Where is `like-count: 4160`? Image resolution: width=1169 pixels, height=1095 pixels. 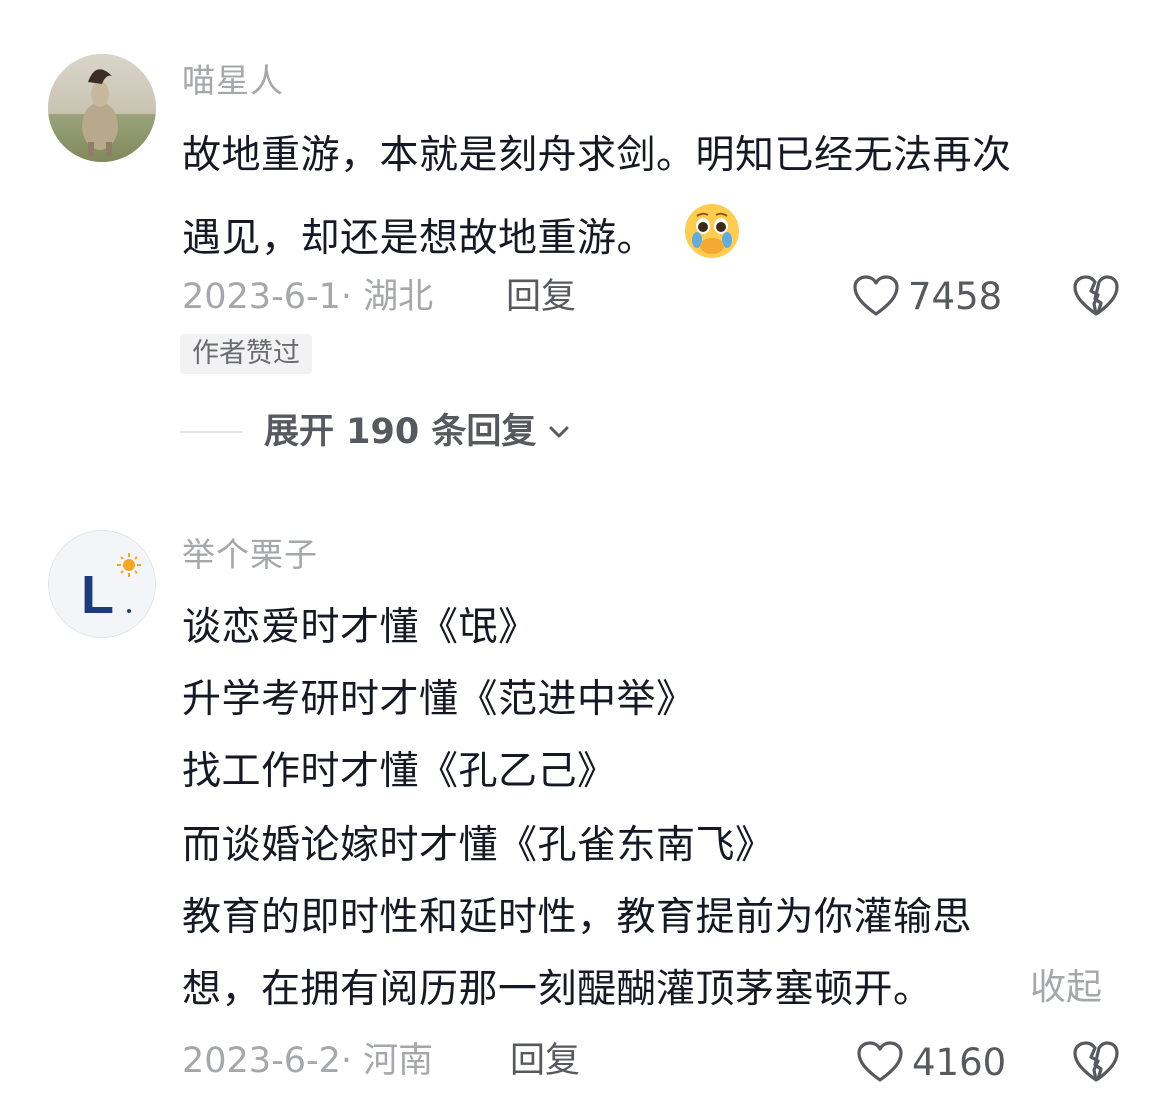 like-count: 4160 is located at coordinates (959, 1062).